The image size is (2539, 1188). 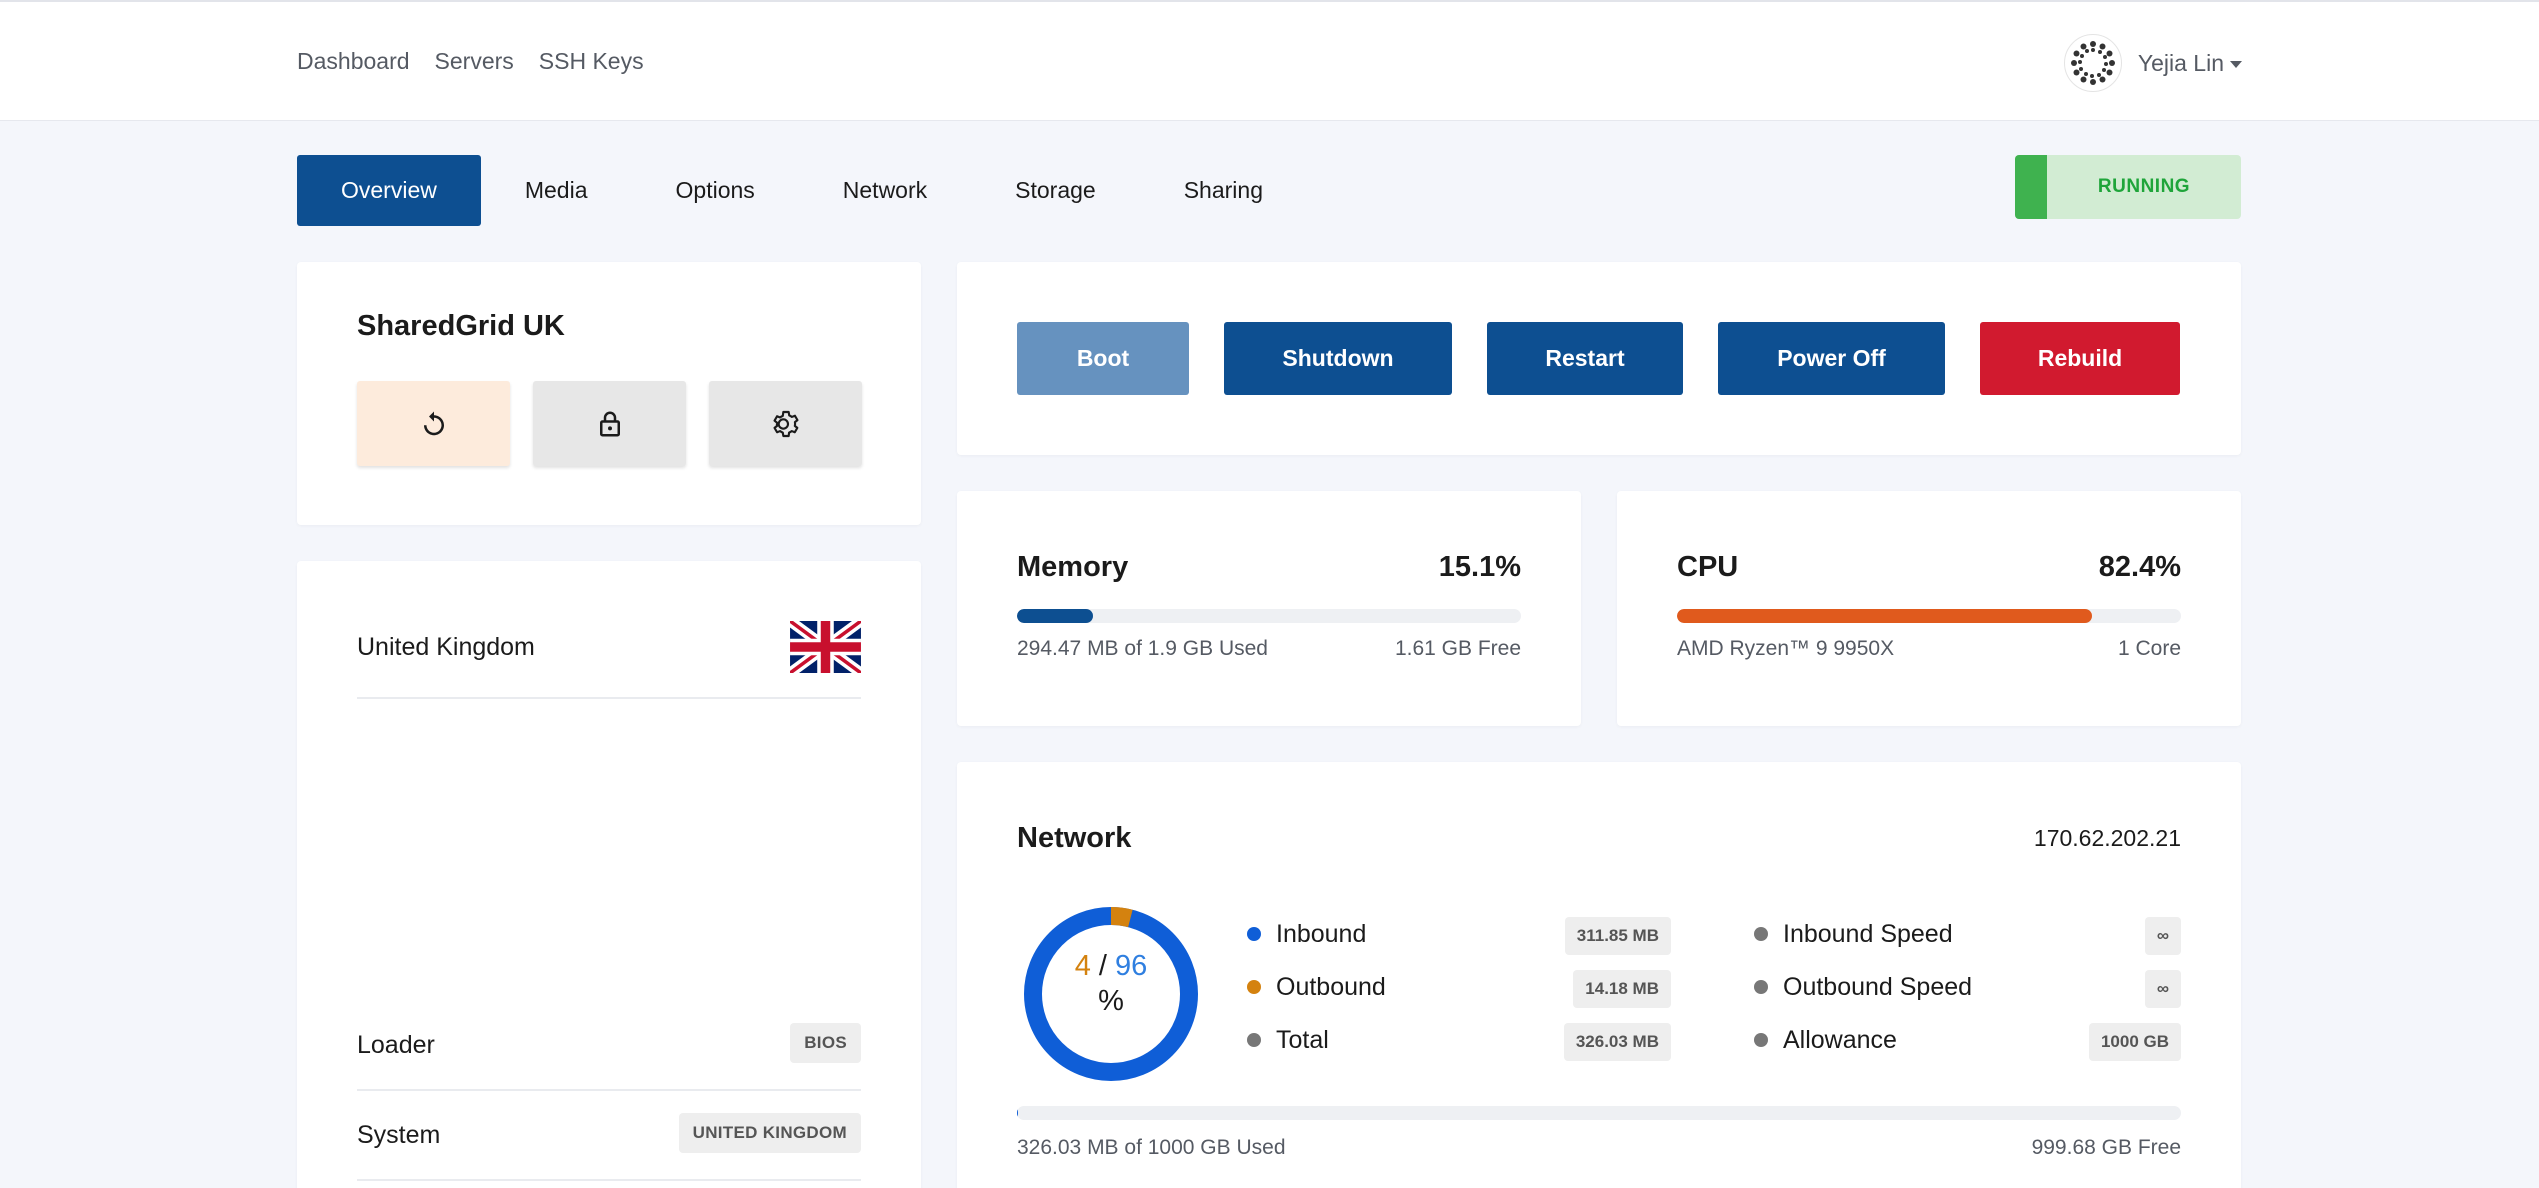 What do you see at coordinates (353, 61) in the screenshot?
I see `nav-dashboard-link: Dashboard` at bounding box center [353, 61].